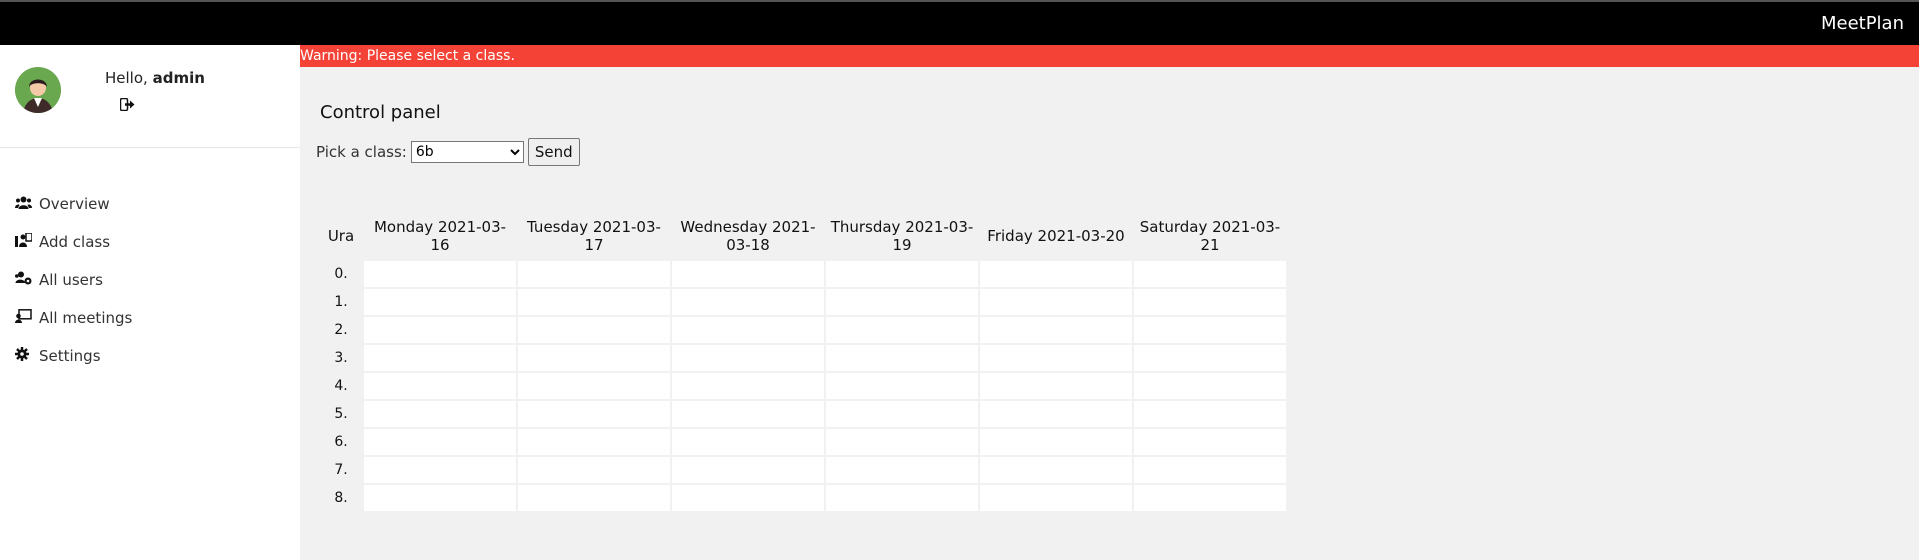  Describe the element at coordinates (126, 78) in the screenshot. I see `greeting-prefix: Hello,` at that location.